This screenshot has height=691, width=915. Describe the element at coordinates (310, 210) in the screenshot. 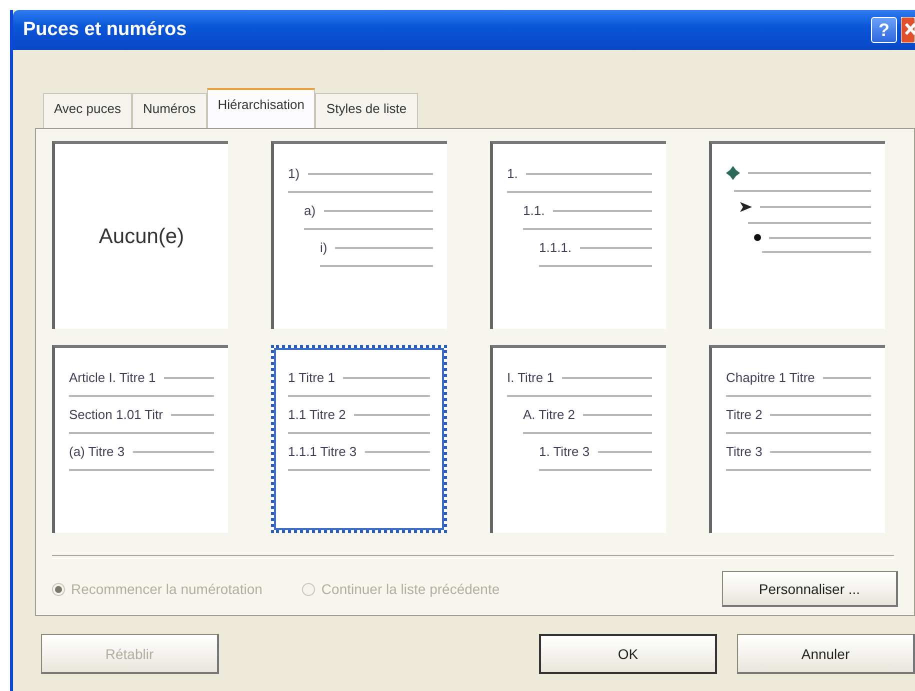

I see `level-label: a)` at that location.